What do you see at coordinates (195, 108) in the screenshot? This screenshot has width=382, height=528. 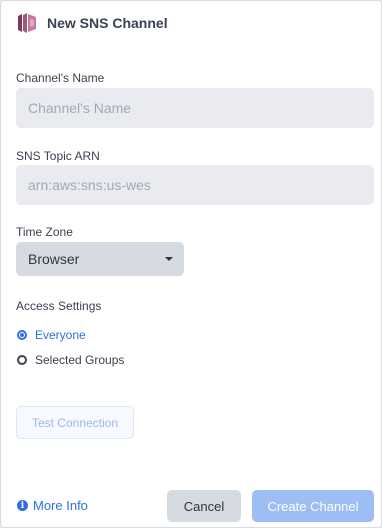 I see `channel-name-input` at bounding box center [195, 108].